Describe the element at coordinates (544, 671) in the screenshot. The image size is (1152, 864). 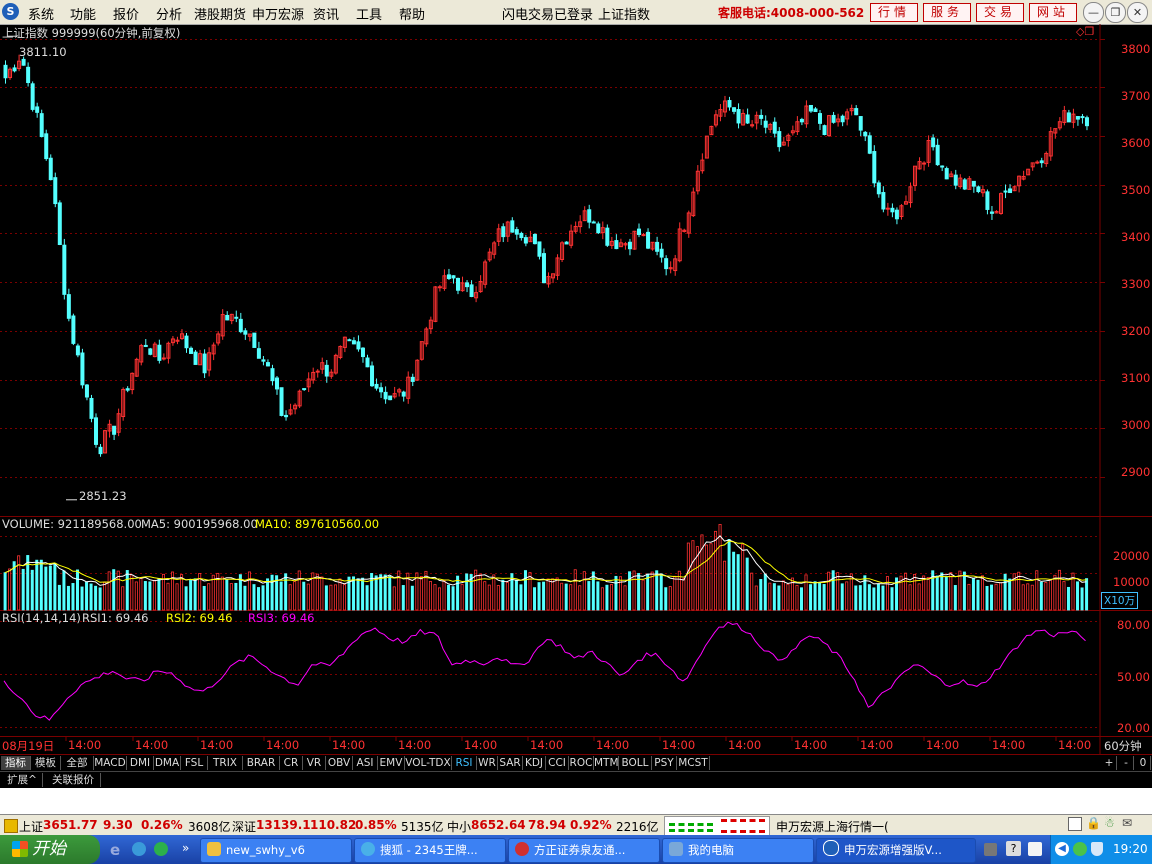
I see `rsi-line` at that location.